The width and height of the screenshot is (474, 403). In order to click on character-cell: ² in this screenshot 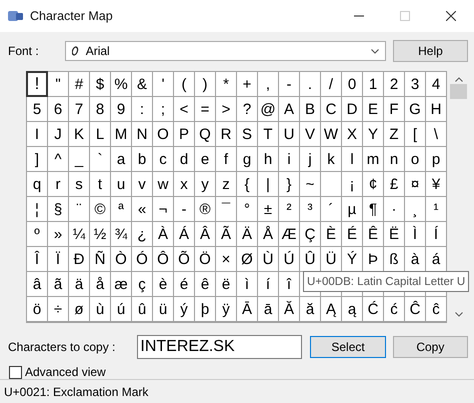, I will do `click(289, 209)`.